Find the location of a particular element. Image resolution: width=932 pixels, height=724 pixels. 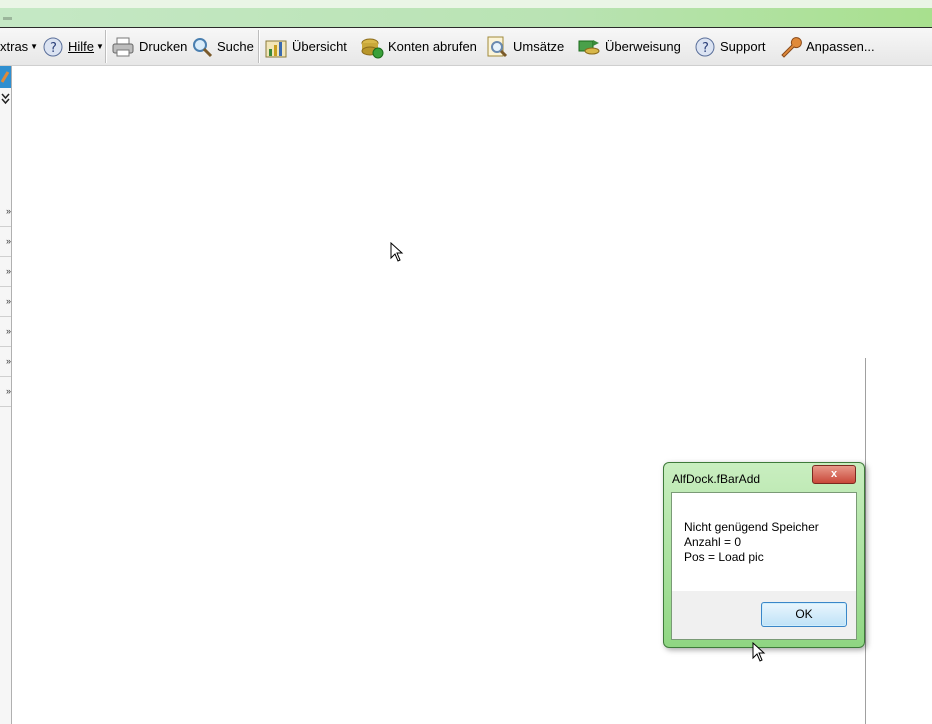

message-line-3: Pos = Load pic is located at coordinates (724, 557).